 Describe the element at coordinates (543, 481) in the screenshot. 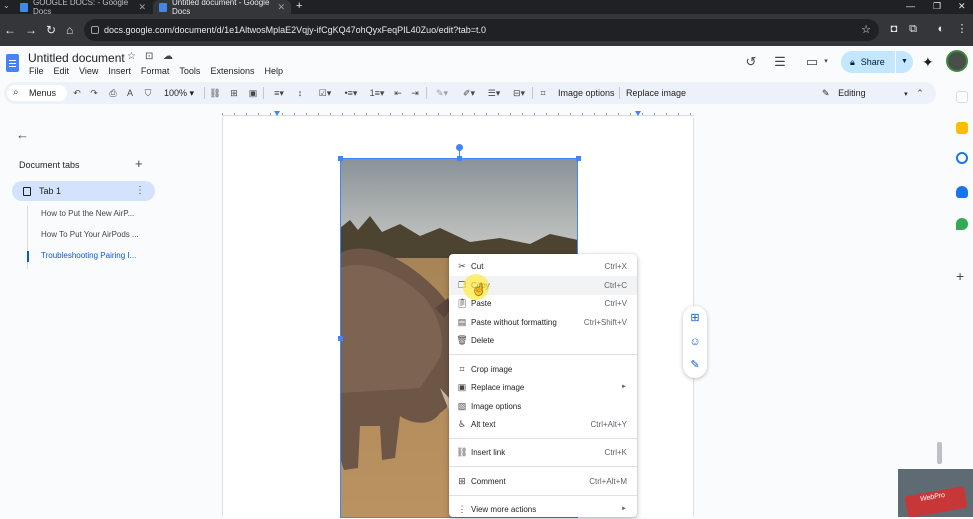

I see `menu-item-comment: ⊞ Comment Ctrl+Alt+M` at that location.